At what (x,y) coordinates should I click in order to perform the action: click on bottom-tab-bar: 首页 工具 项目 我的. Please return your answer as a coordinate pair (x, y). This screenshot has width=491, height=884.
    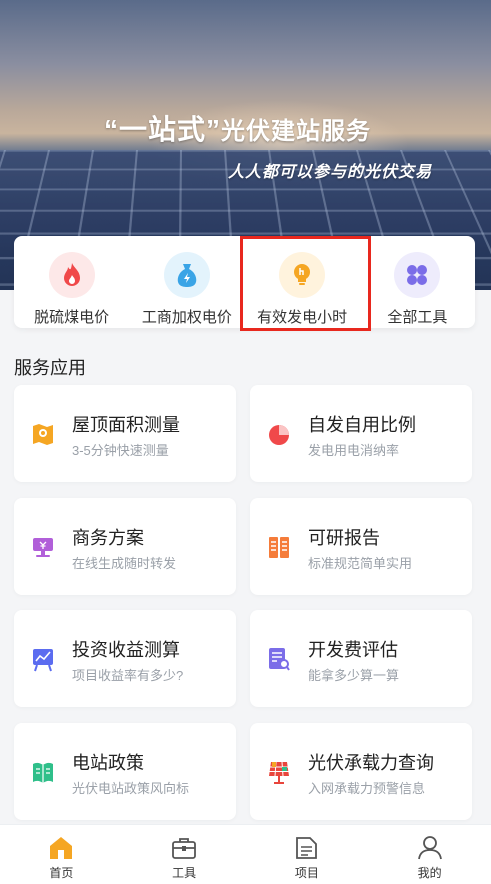
    Looking at the image, I should click on (245, 854).